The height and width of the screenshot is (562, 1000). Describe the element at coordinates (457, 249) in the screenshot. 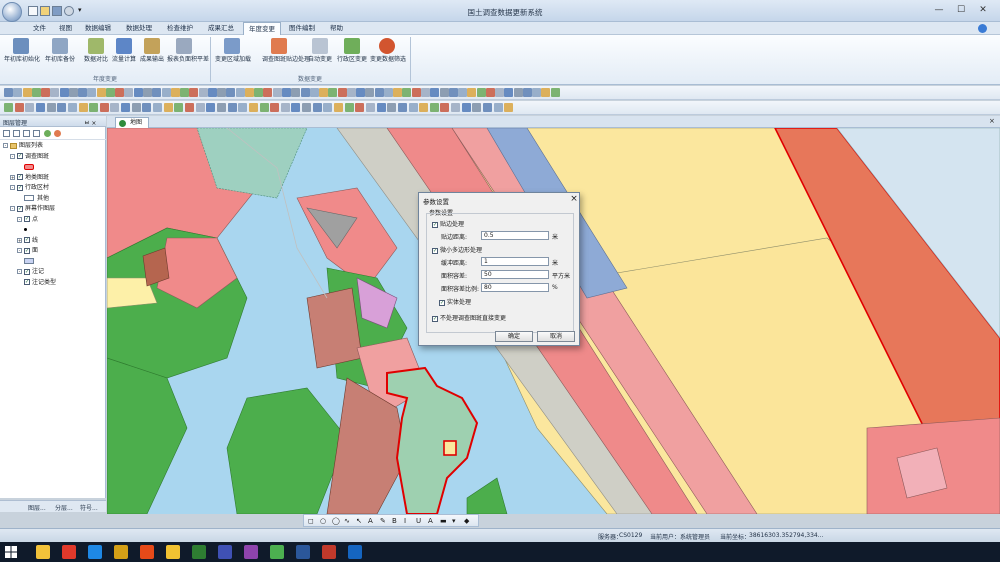

I see `small-polygon-checkbox: ✓ 微小多边形处理` at that location.